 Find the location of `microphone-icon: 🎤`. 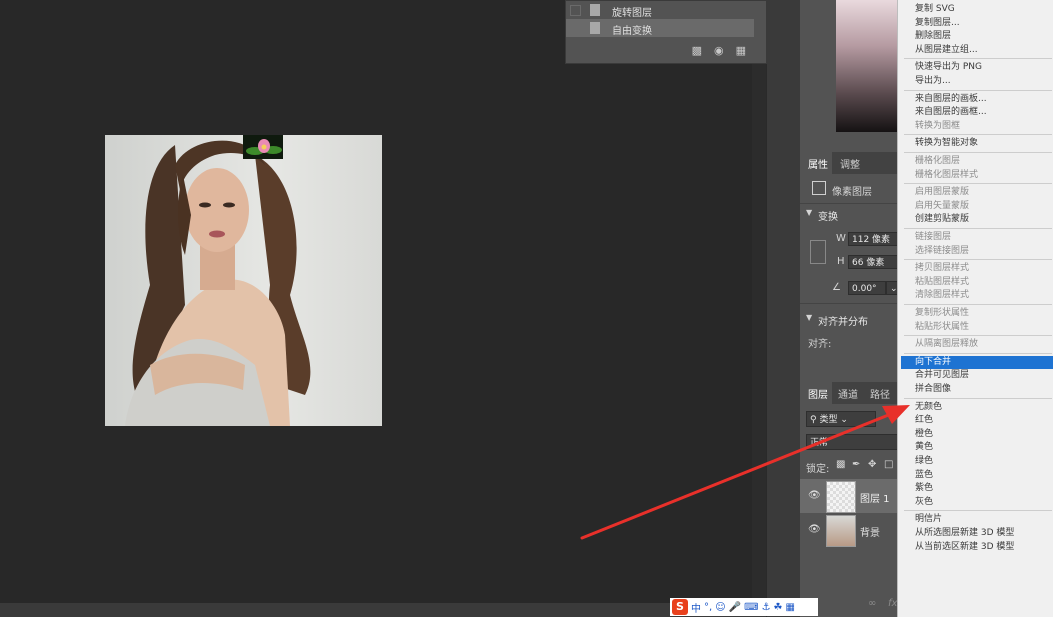

microphone-icon: 🎤 is located at coordinates (735, 607).